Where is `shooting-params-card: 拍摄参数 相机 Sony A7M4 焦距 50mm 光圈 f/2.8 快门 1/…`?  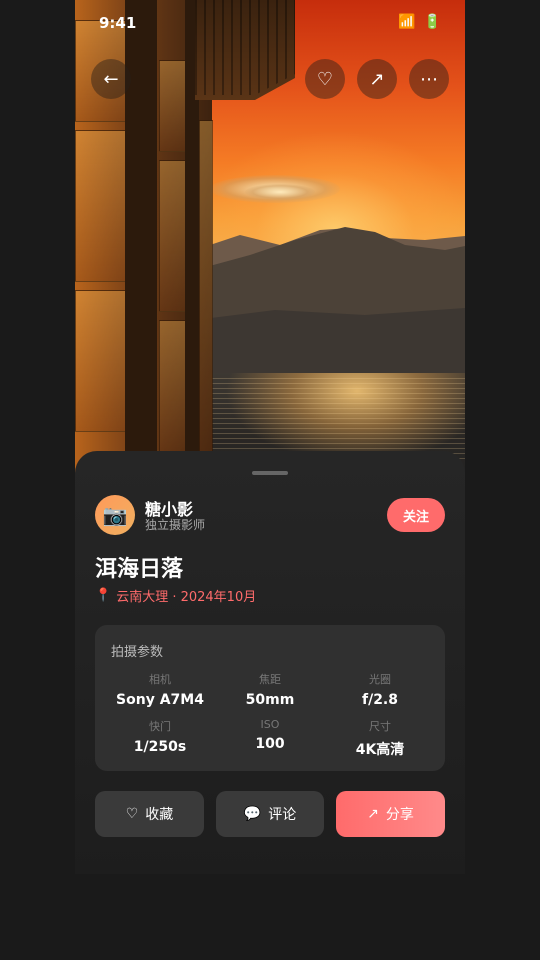
shooting-params-card: 拍摄参数 相机 Sony A7M4 焦距 50mm 光圈 f/2.8 快门 1/… is located at coordinates (270, 698).